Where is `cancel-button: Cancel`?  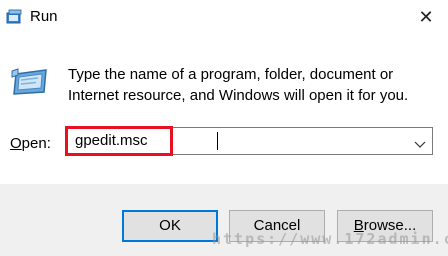 cancel-button: Cancel is located at coordinates (277, 226).